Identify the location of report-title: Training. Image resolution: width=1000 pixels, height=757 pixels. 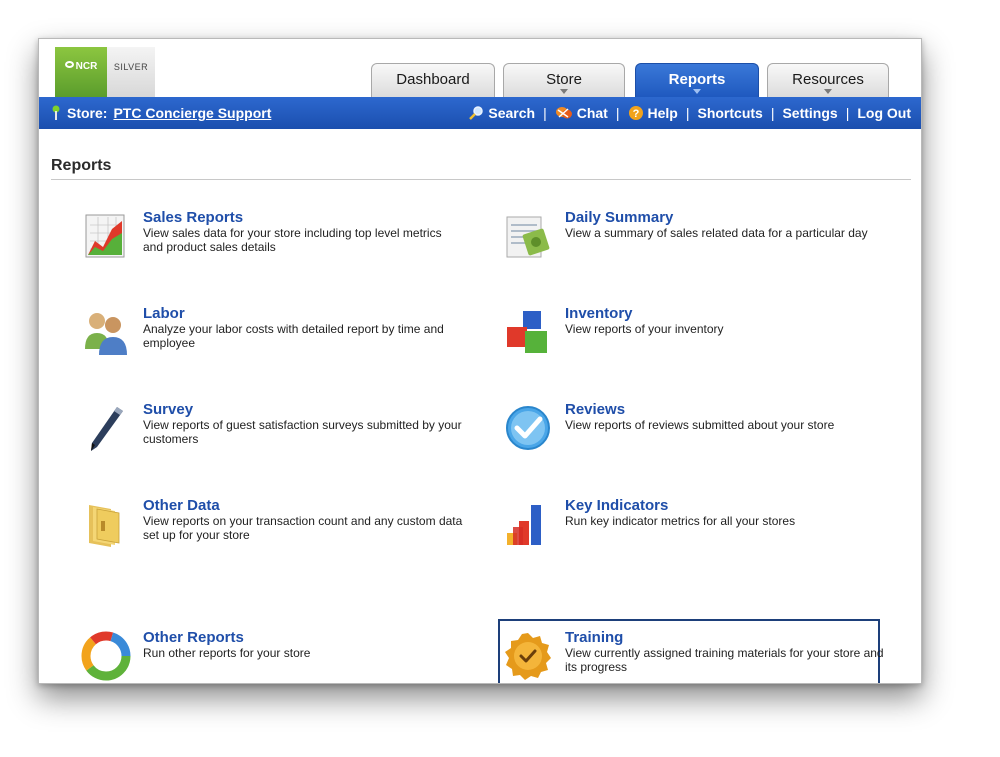
(594, 637).